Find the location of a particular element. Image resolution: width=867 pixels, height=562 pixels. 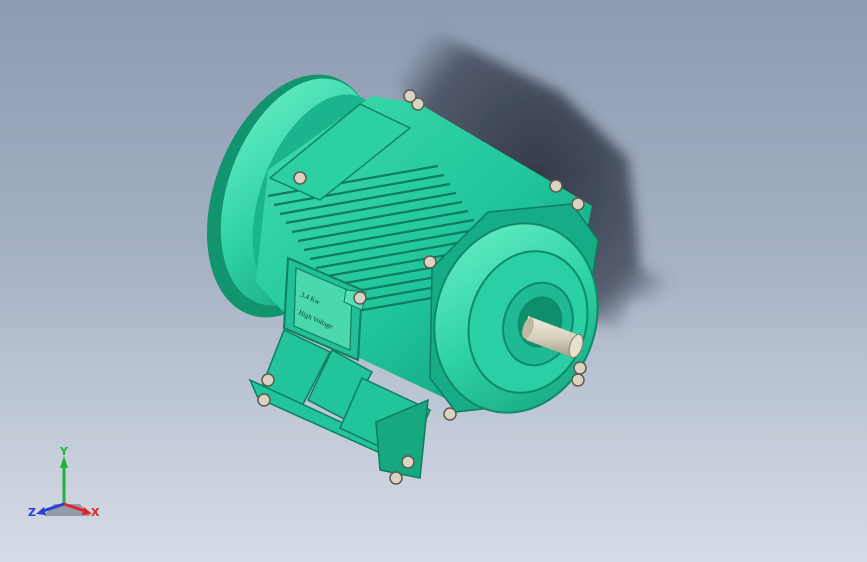

view-orientation-triad: Y X Z is located at coordinates (66, 488).